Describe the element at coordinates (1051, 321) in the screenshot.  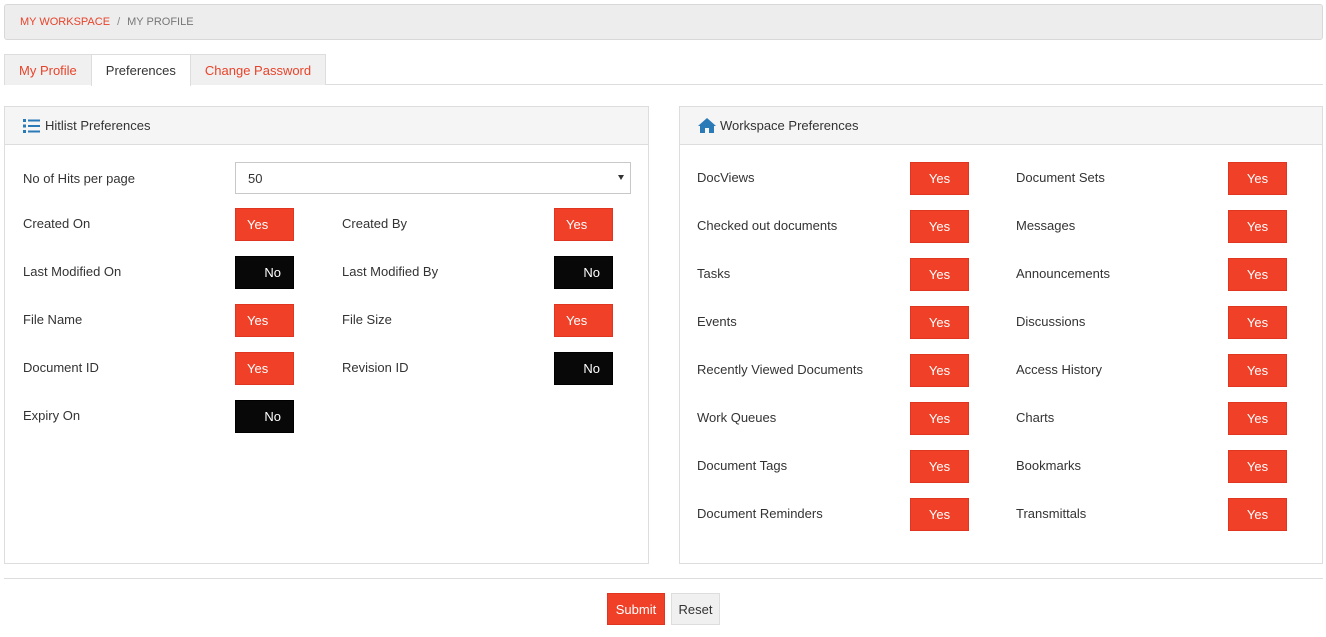
I see `discussions-label: Discussions` at that location.